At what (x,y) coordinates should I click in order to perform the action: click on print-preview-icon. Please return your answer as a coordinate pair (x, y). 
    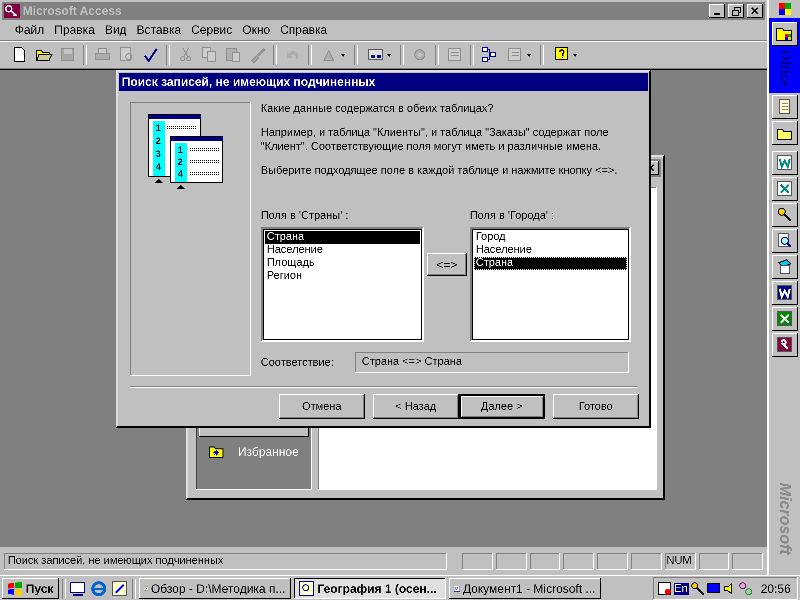
    Looking at the image, I should click on (127, 55).